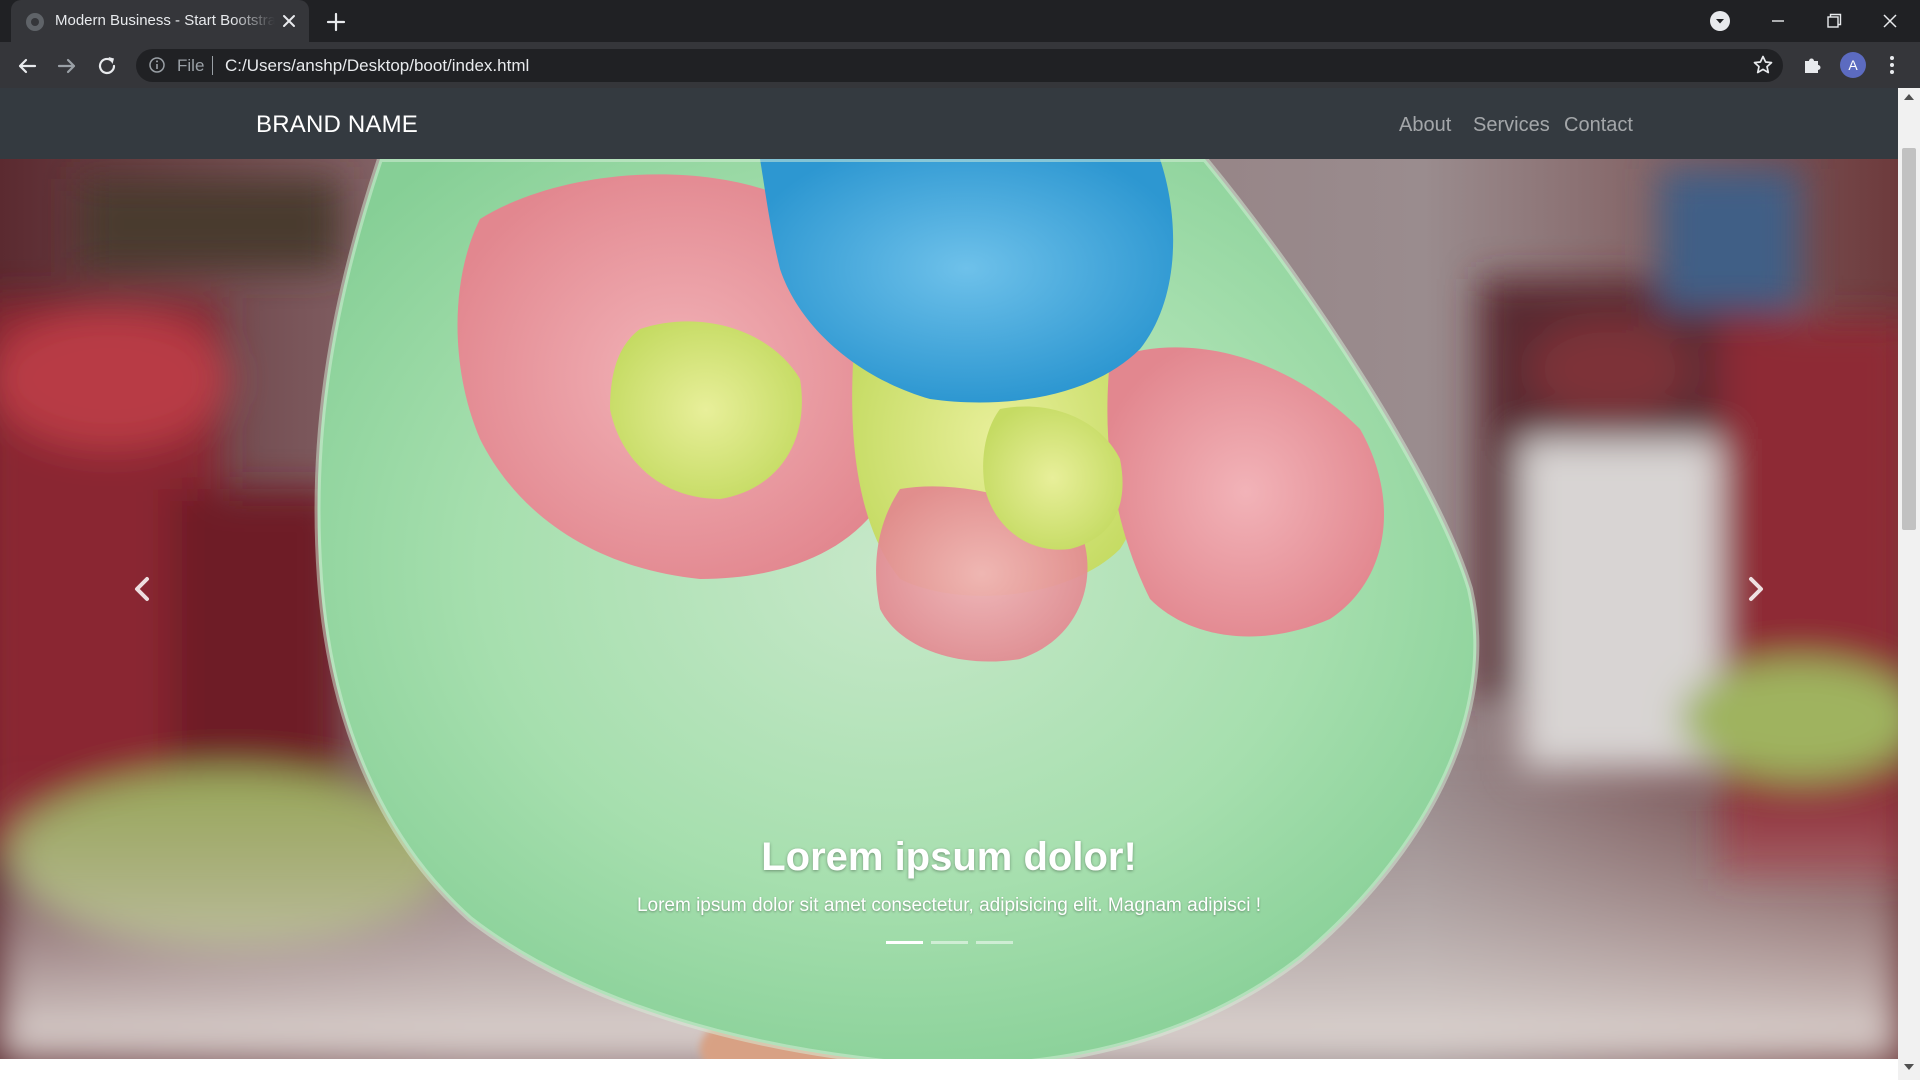  Describe the element at coordinates (191, 65) in the screenshot. I see `file-scheme-label: File` at that location.